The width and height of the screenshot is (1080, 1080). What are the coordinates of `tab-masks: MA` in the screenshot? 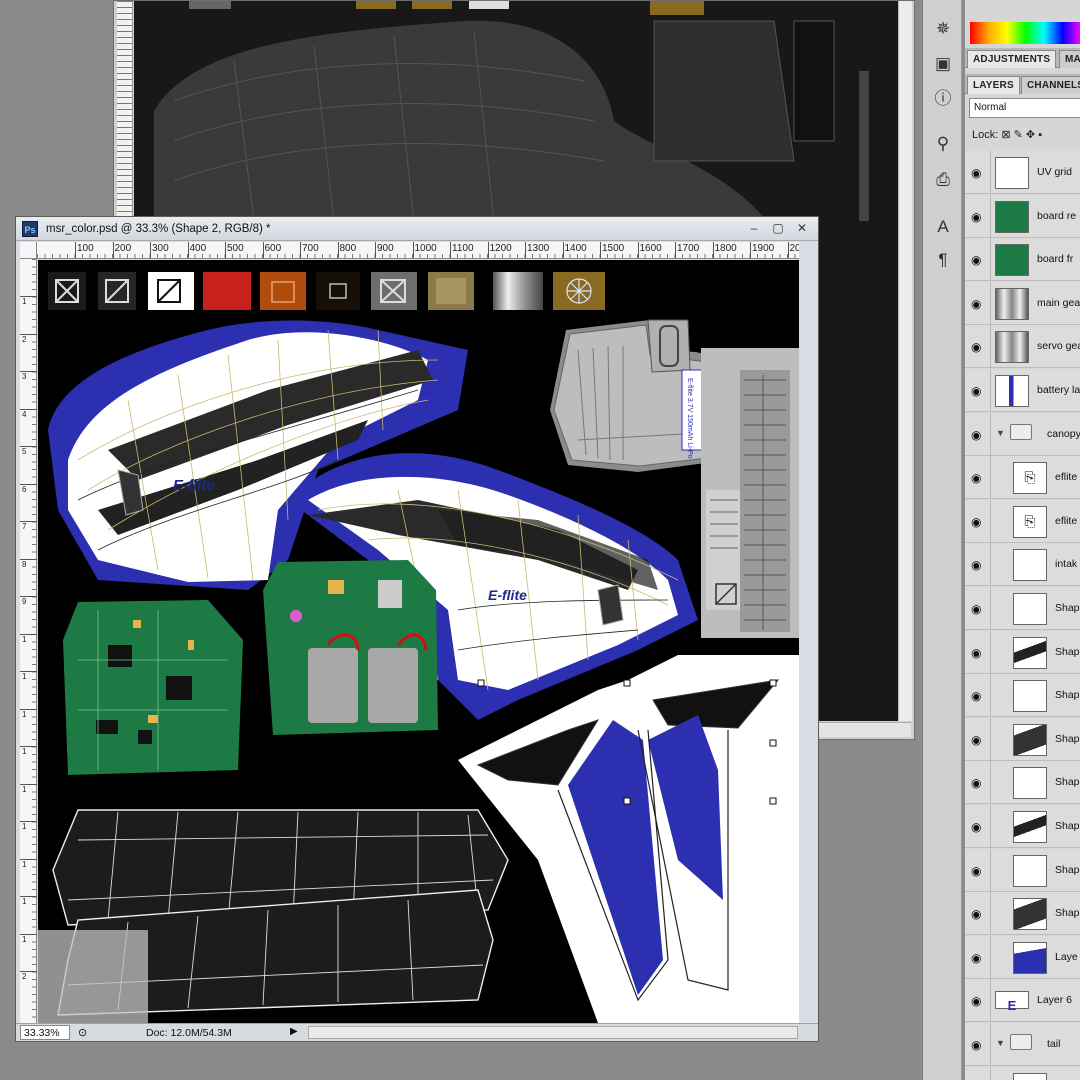 It's located at (1069, 59).